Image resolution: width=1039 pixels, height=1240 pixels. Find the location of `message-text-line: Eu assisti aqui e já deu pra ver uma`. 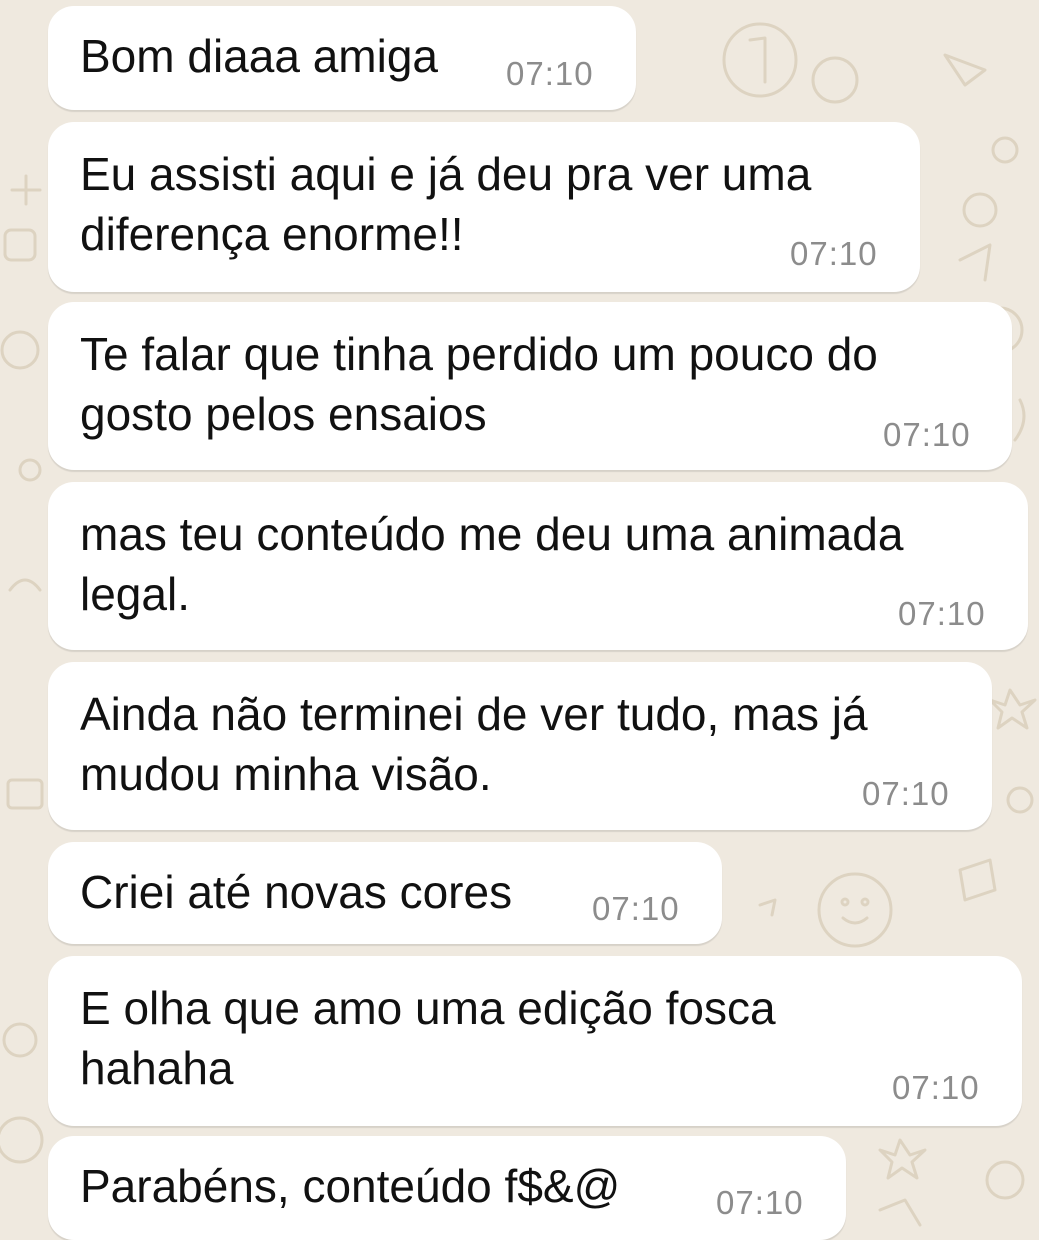

message-text-line: Eu assisti aqui e já deu pra ver uma is located at coordinates (446, 174).